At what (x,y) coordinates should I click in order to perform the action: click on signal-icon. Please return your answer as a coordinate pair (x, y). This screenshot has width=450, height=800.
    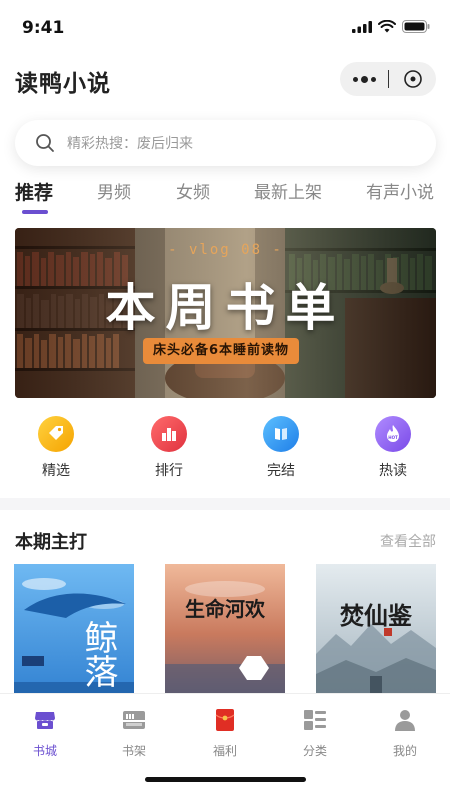
    Looking at the image, I should click on (362, 26).